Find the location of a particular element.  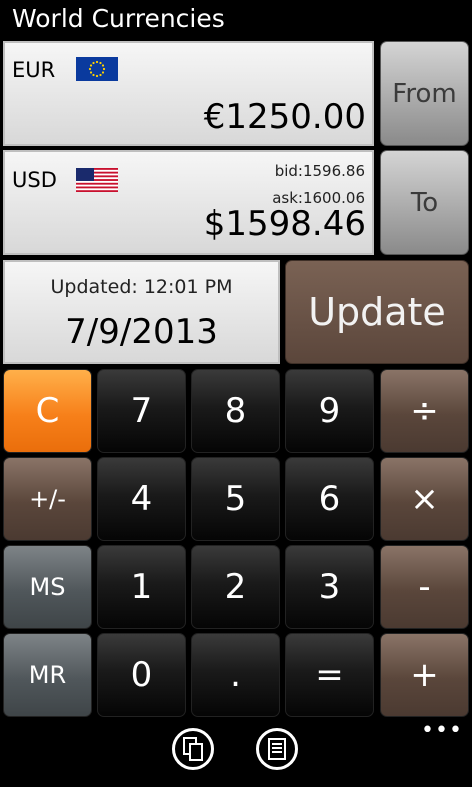

key-1: 1 is located at coordinates (141, 587).